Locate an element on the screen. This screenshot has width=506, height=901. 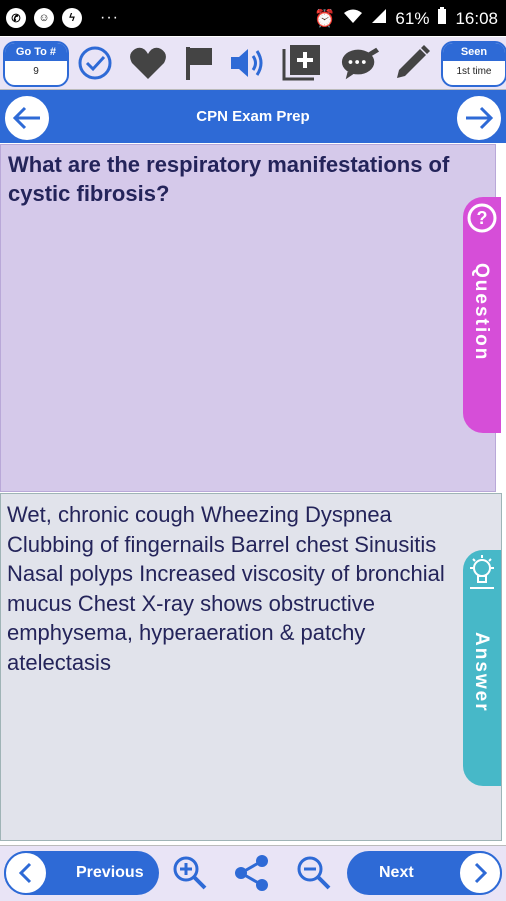
smiley-icon: ☺ is located at coordinates (44, 18).